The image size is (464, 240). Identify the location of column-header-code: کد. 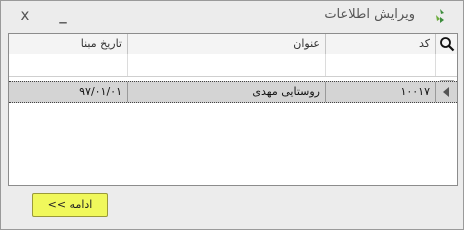
(381, 44).